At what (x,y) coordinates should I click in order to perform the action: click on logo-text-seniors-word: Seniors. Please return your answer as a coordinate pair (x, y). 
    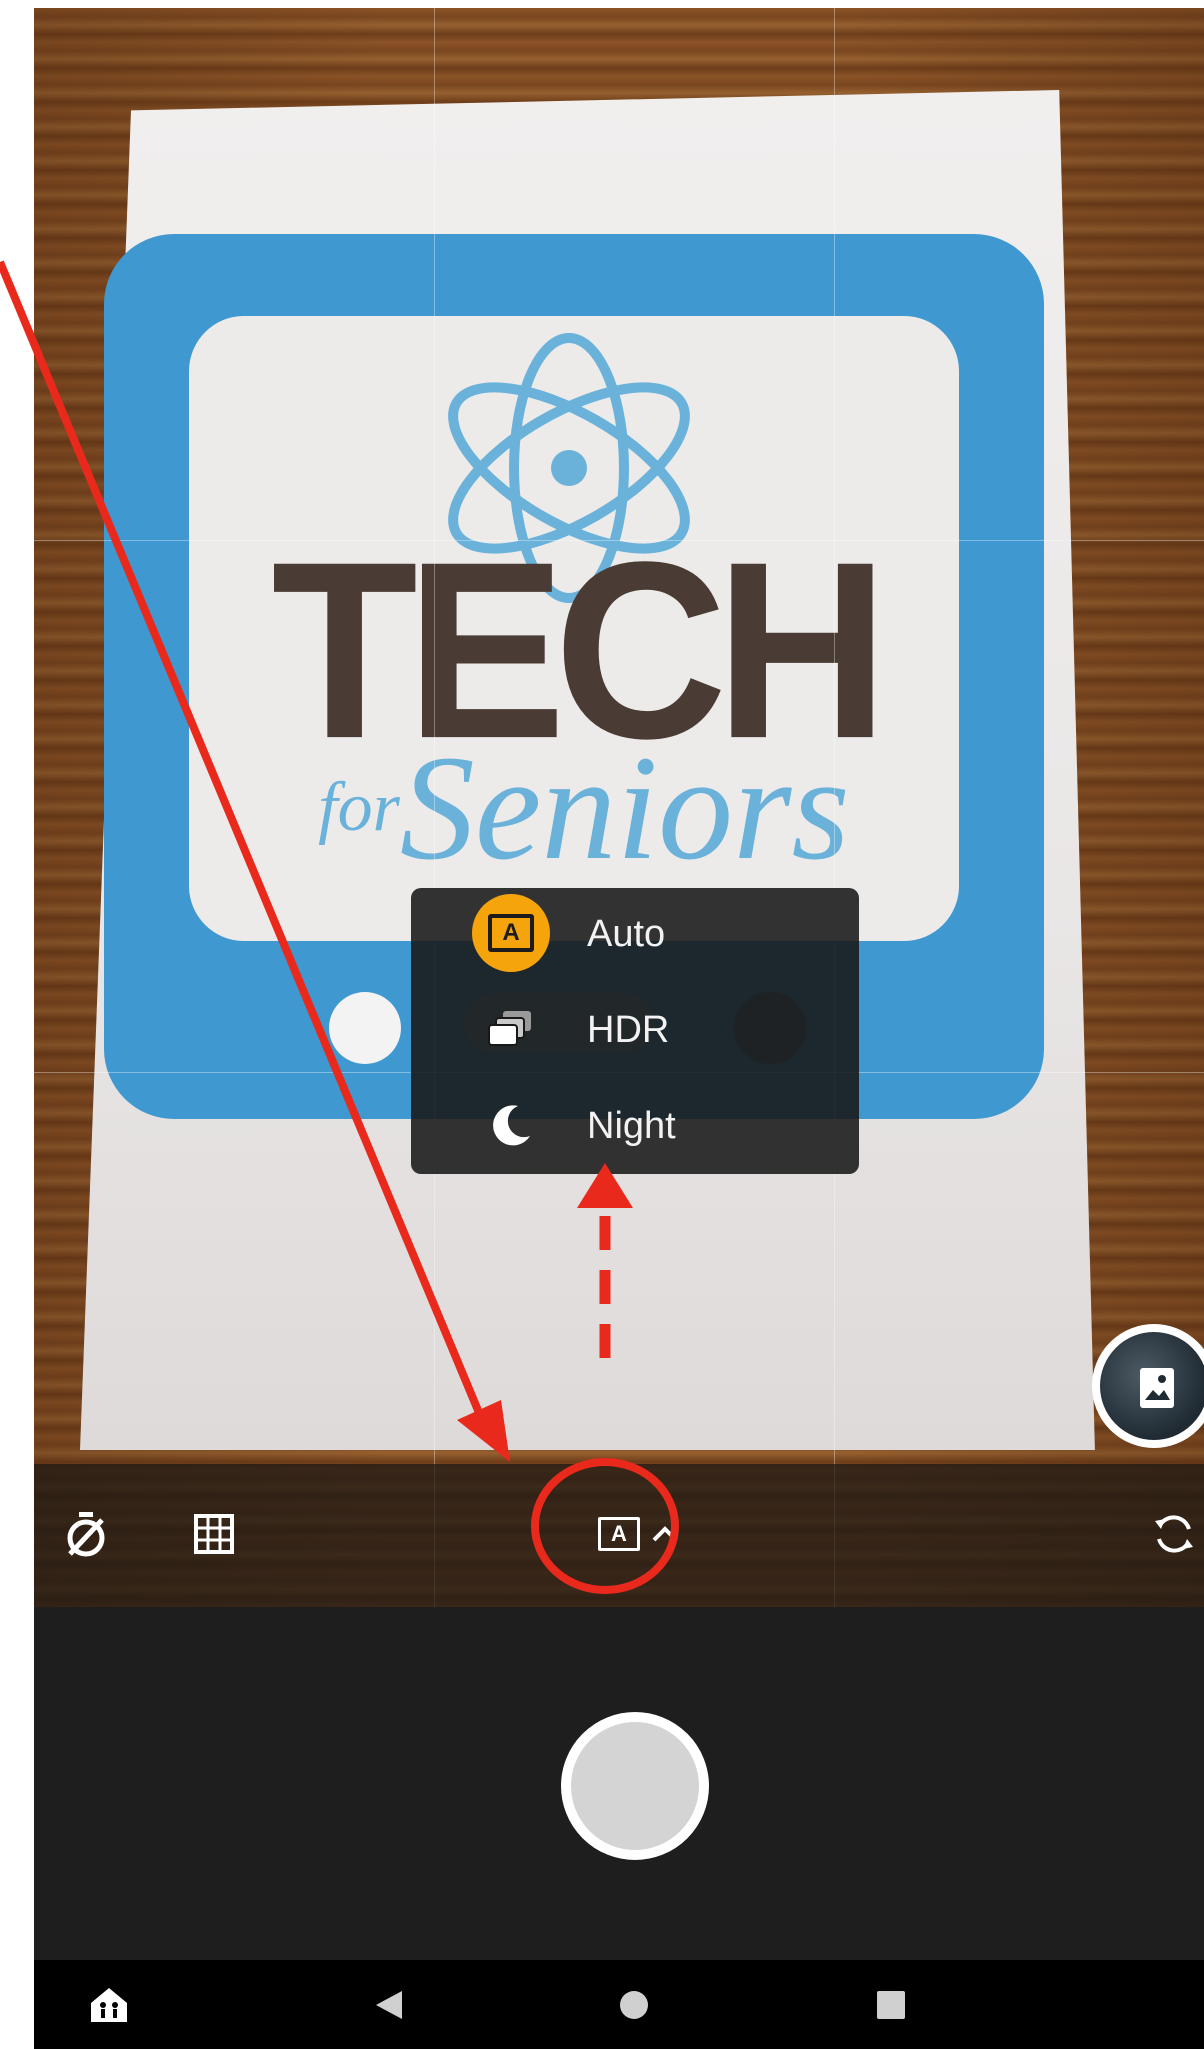
    Looking at the image, I should click on (624, 808).